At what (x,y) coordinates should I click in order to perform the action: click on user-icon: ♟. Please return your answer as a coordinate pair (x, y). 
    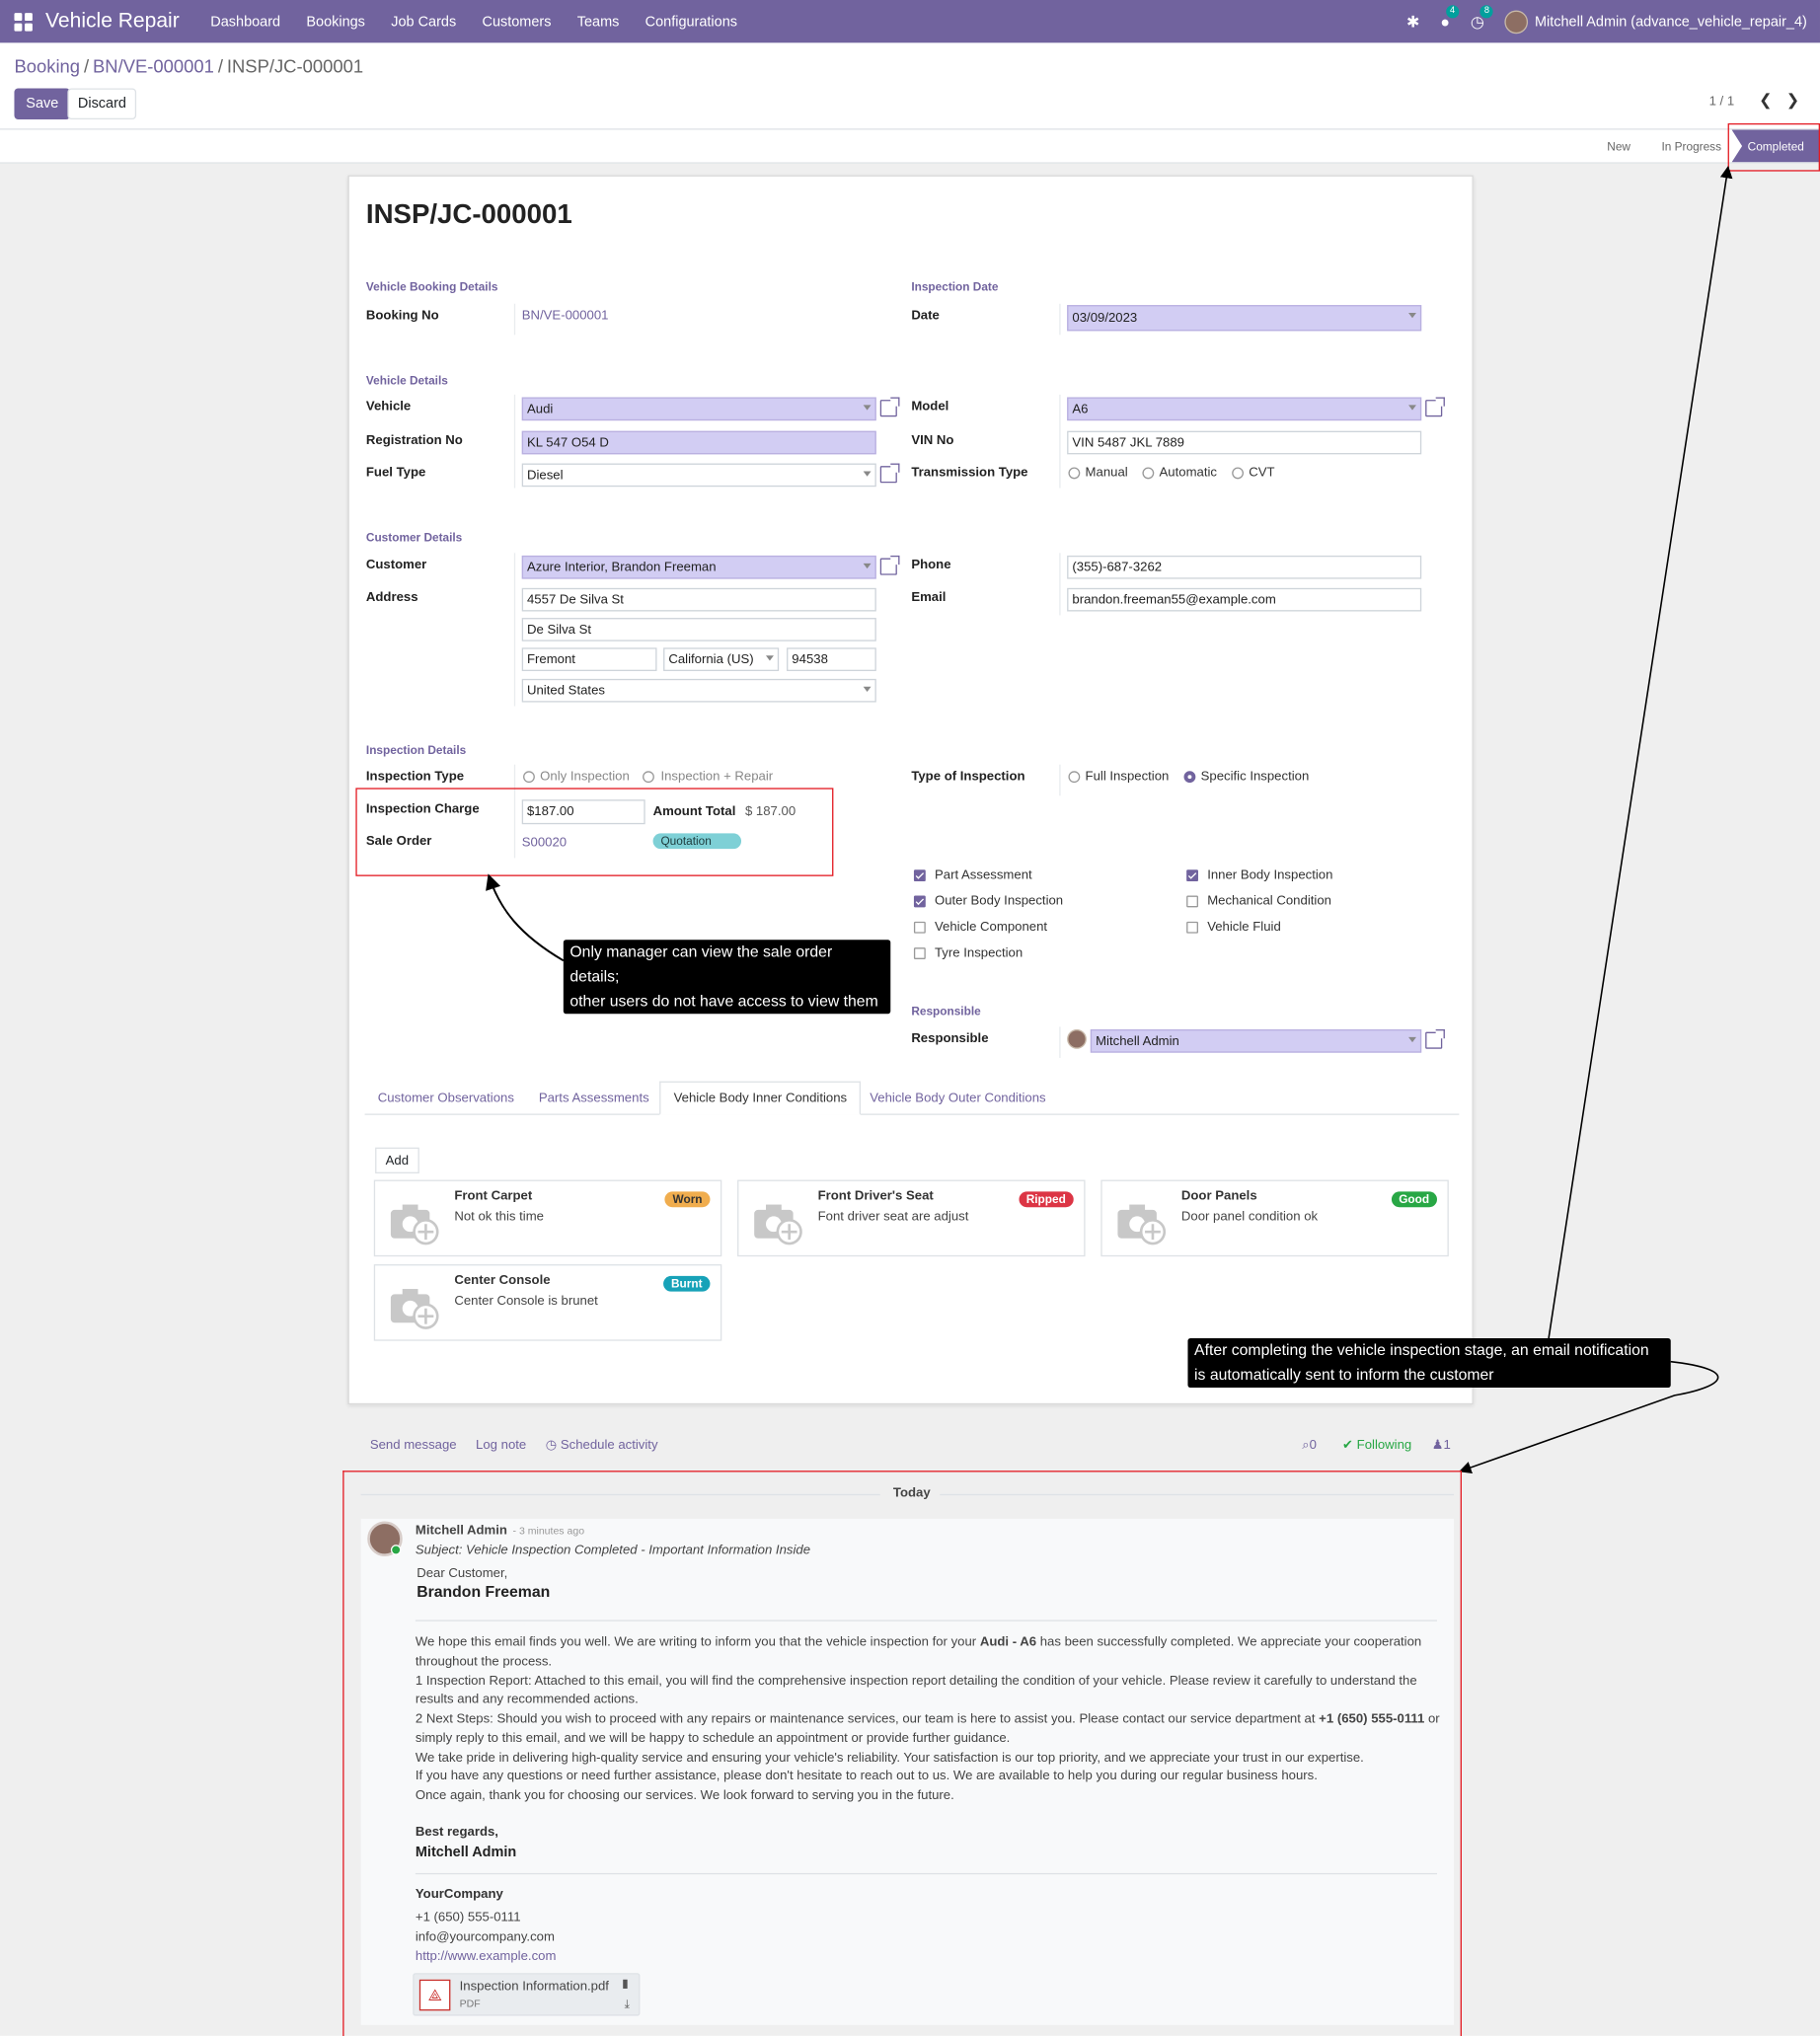
    Looking at the image, I should click on (1437, 1445).